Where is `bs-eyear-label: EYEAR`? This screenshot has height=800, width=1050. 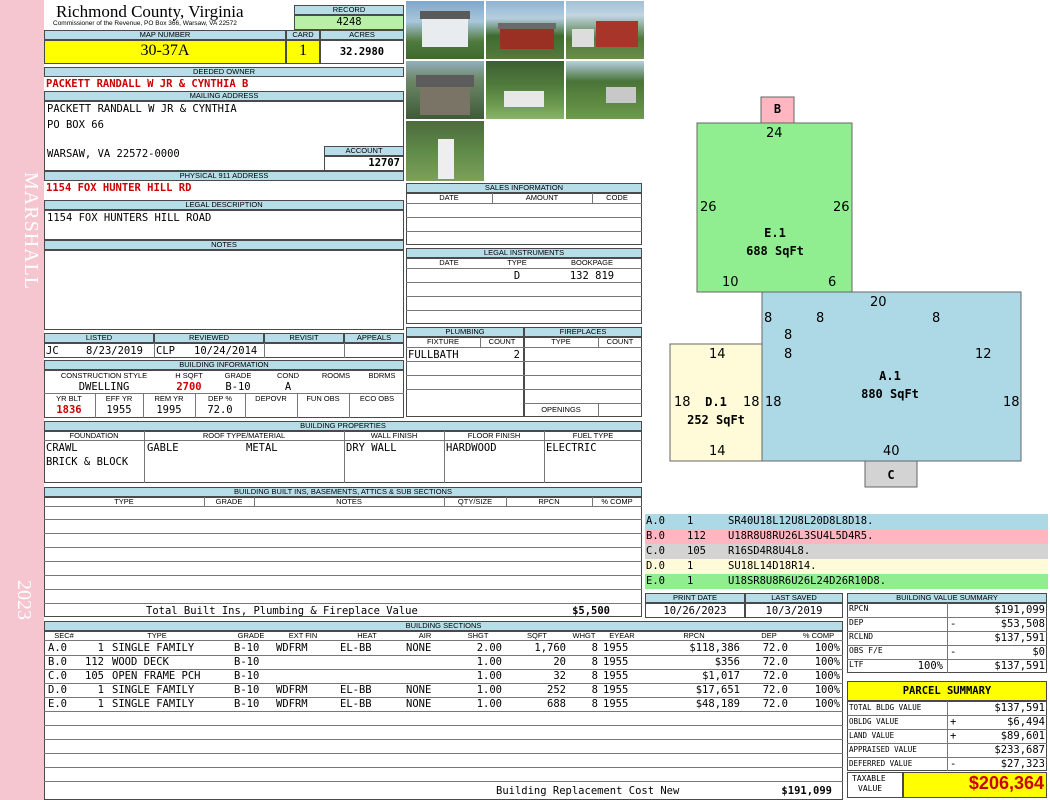 bs-eyear-label: EYEAR is located at coordinates (622, 635).